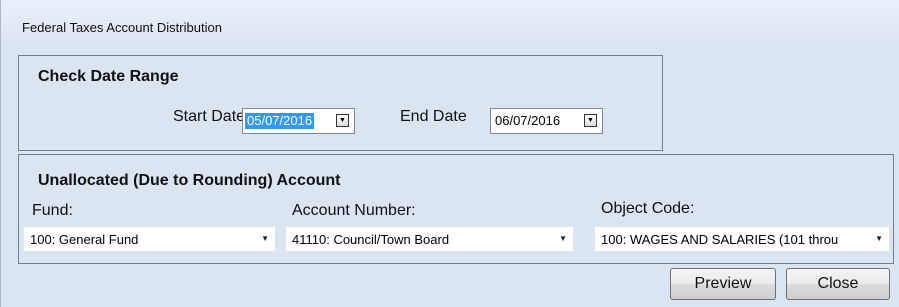 This screenshot has width=899, height=307. Describe the element at coordinates (108, 76) in the screenshot. I see `check-date-range-title: Check Date Range` at that location.